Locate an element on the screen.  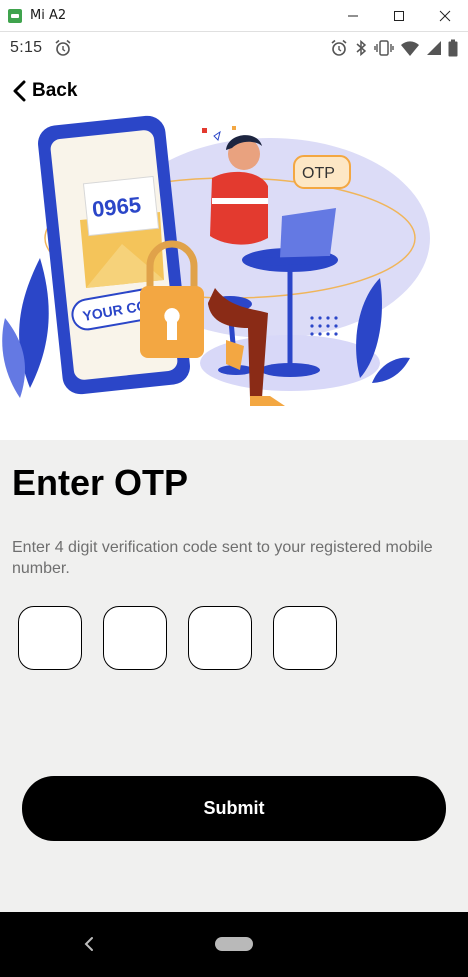
navigation-bar is located at coordinates (234, 944).